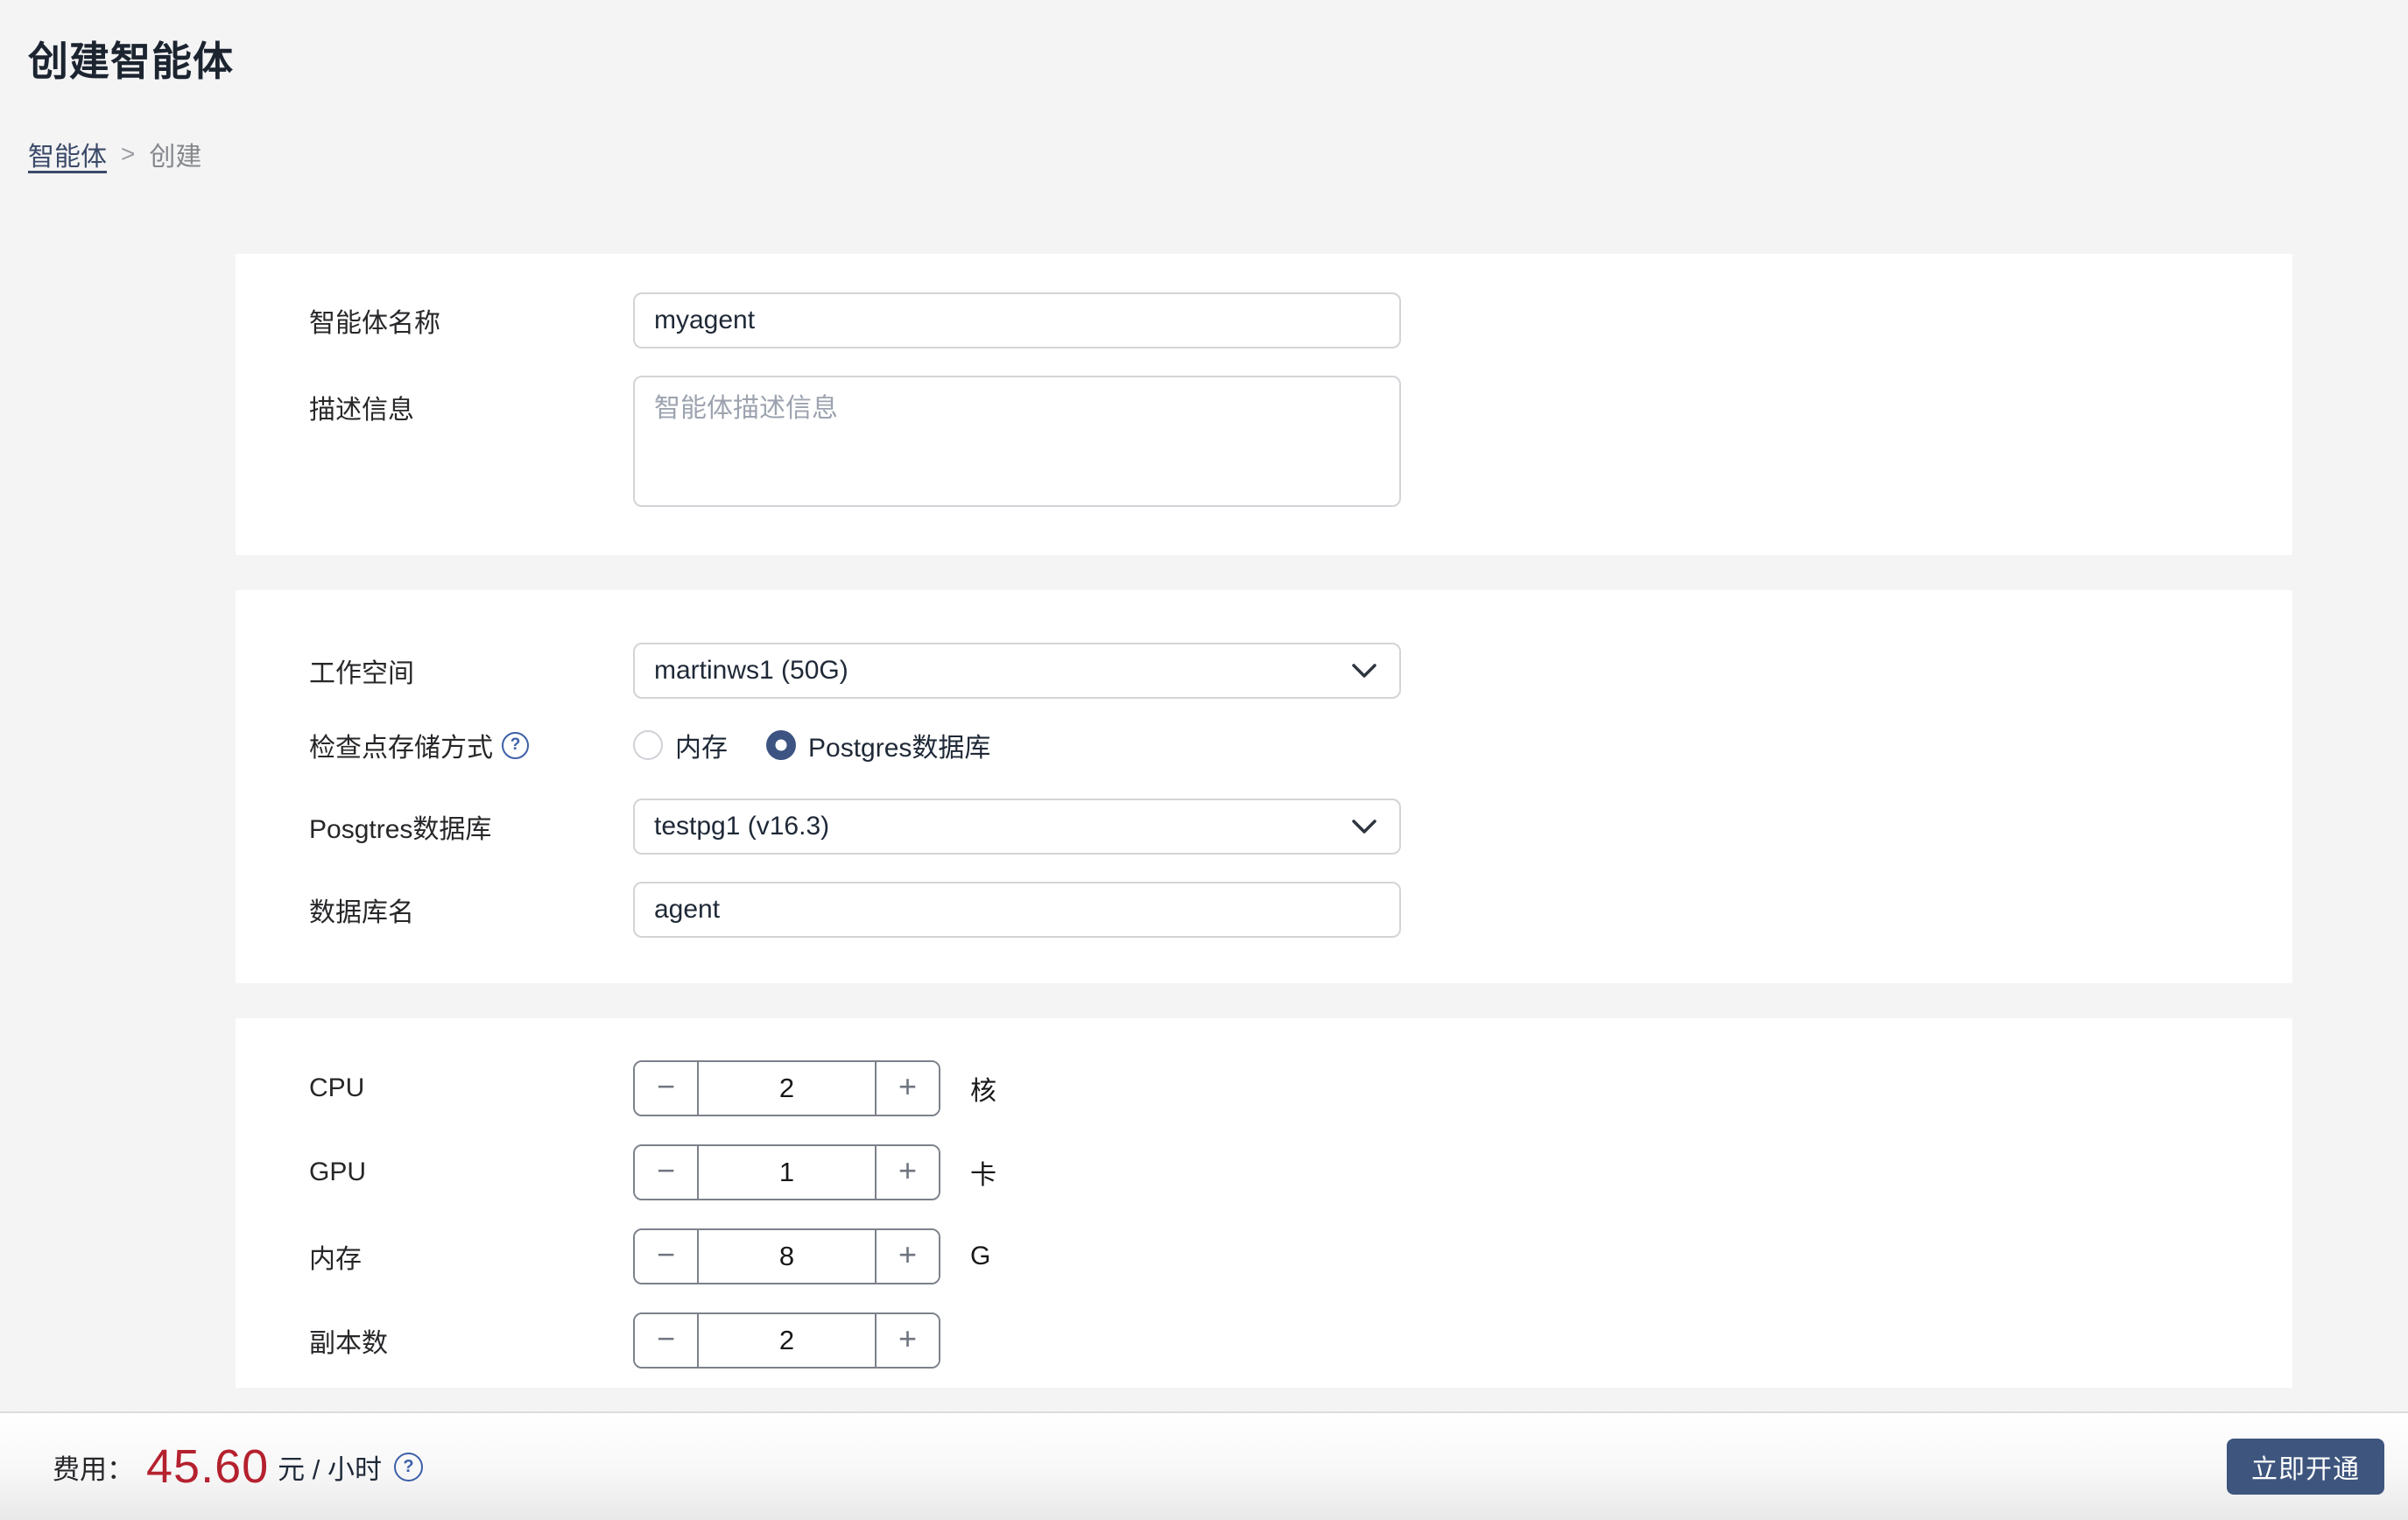 This screenshot has width=2408, height=1520. I want to click on memory-stepper: − 8 +, so click(786, 1256).